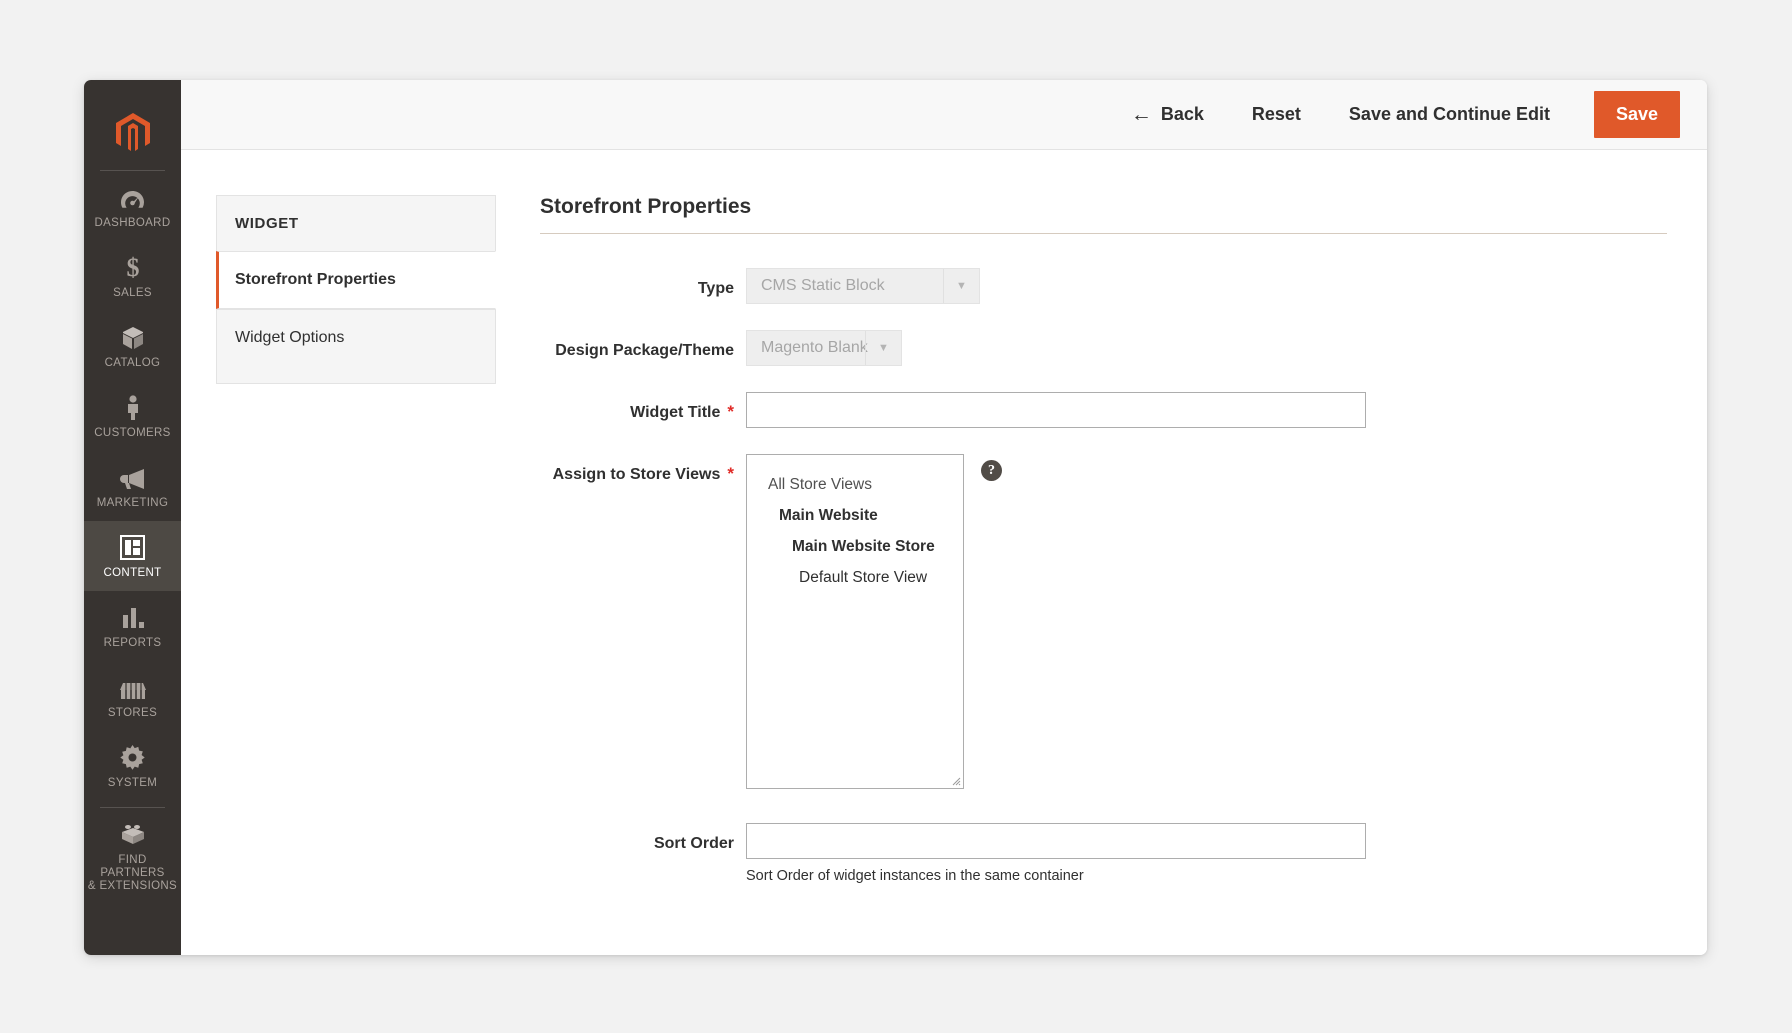  I want to click on type-label: Type, so click(643, 283).